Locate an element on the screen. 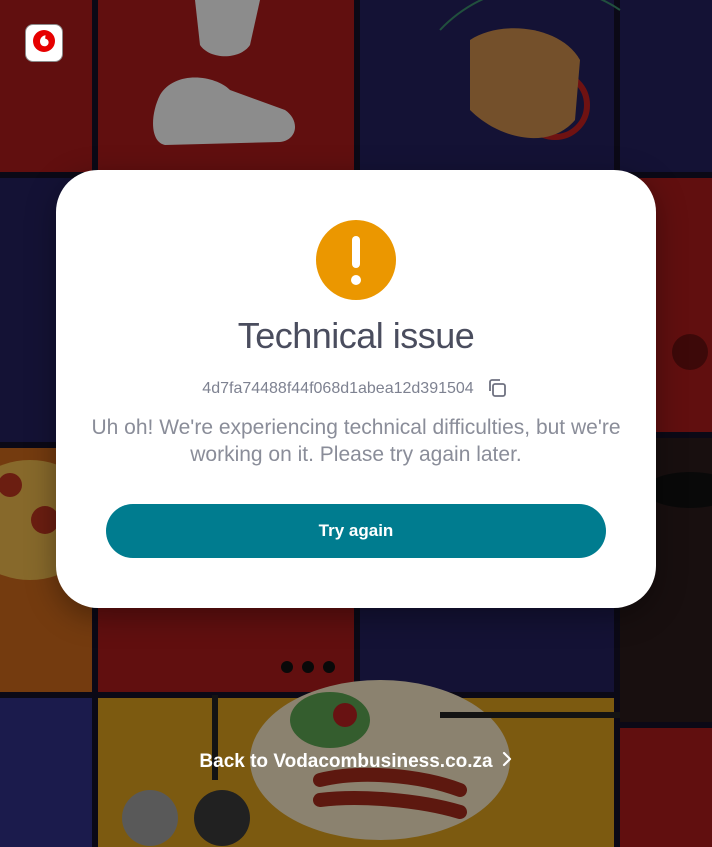 The height and width of the screenshot is (847, 712). copy-button is located at coordinates (497, 389).